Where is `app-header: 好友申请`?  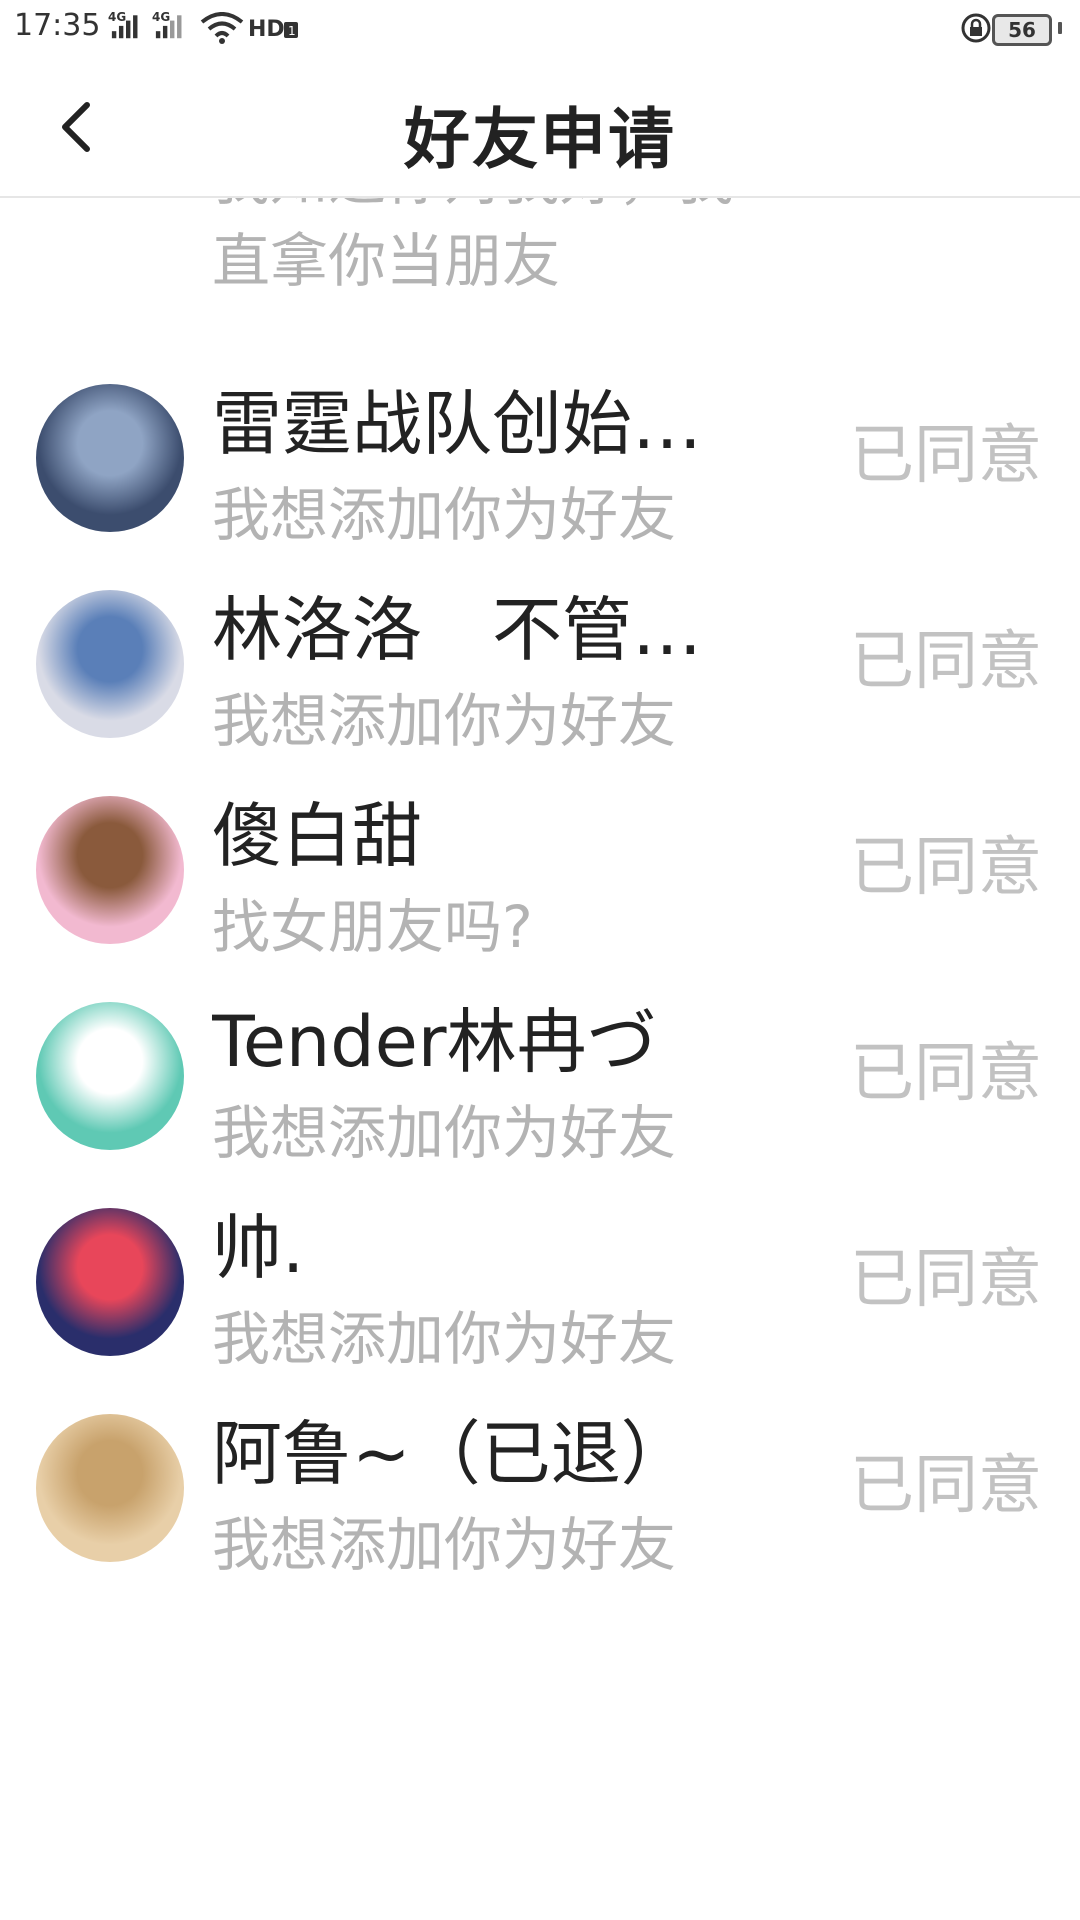 app-header: 好友申请 is located at coordinates (540, 127).